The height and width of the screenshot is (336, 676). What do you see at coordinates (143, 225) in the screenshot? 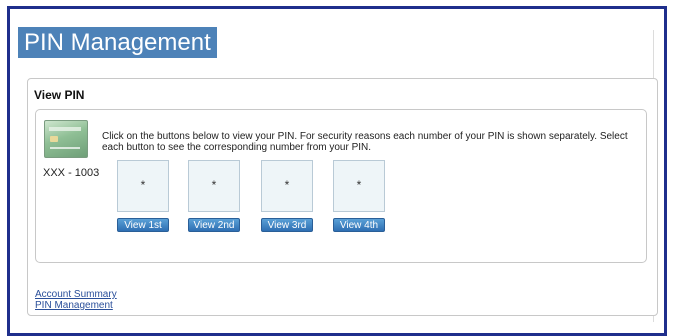
I see `view-1st-button: View 1st` at bounding box center [143, 225].